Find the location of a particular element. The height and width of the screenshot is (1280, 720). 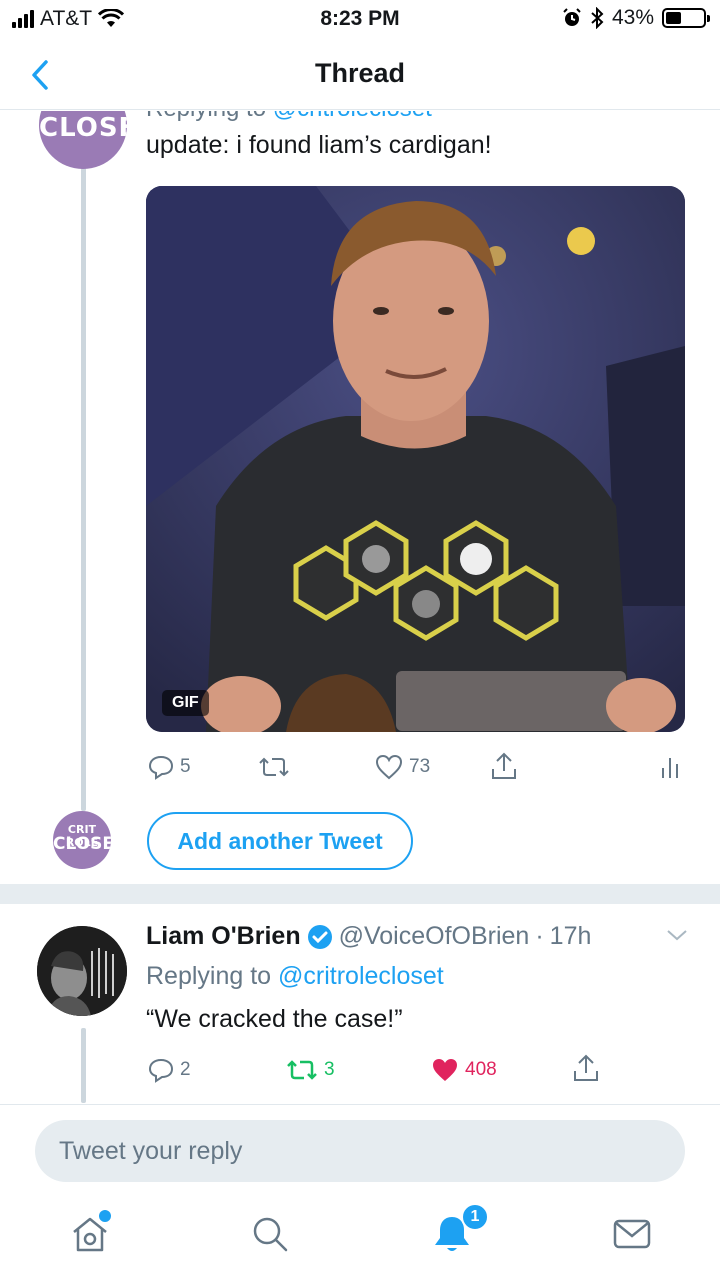

retweet-button is located at coordinates (274, 767).